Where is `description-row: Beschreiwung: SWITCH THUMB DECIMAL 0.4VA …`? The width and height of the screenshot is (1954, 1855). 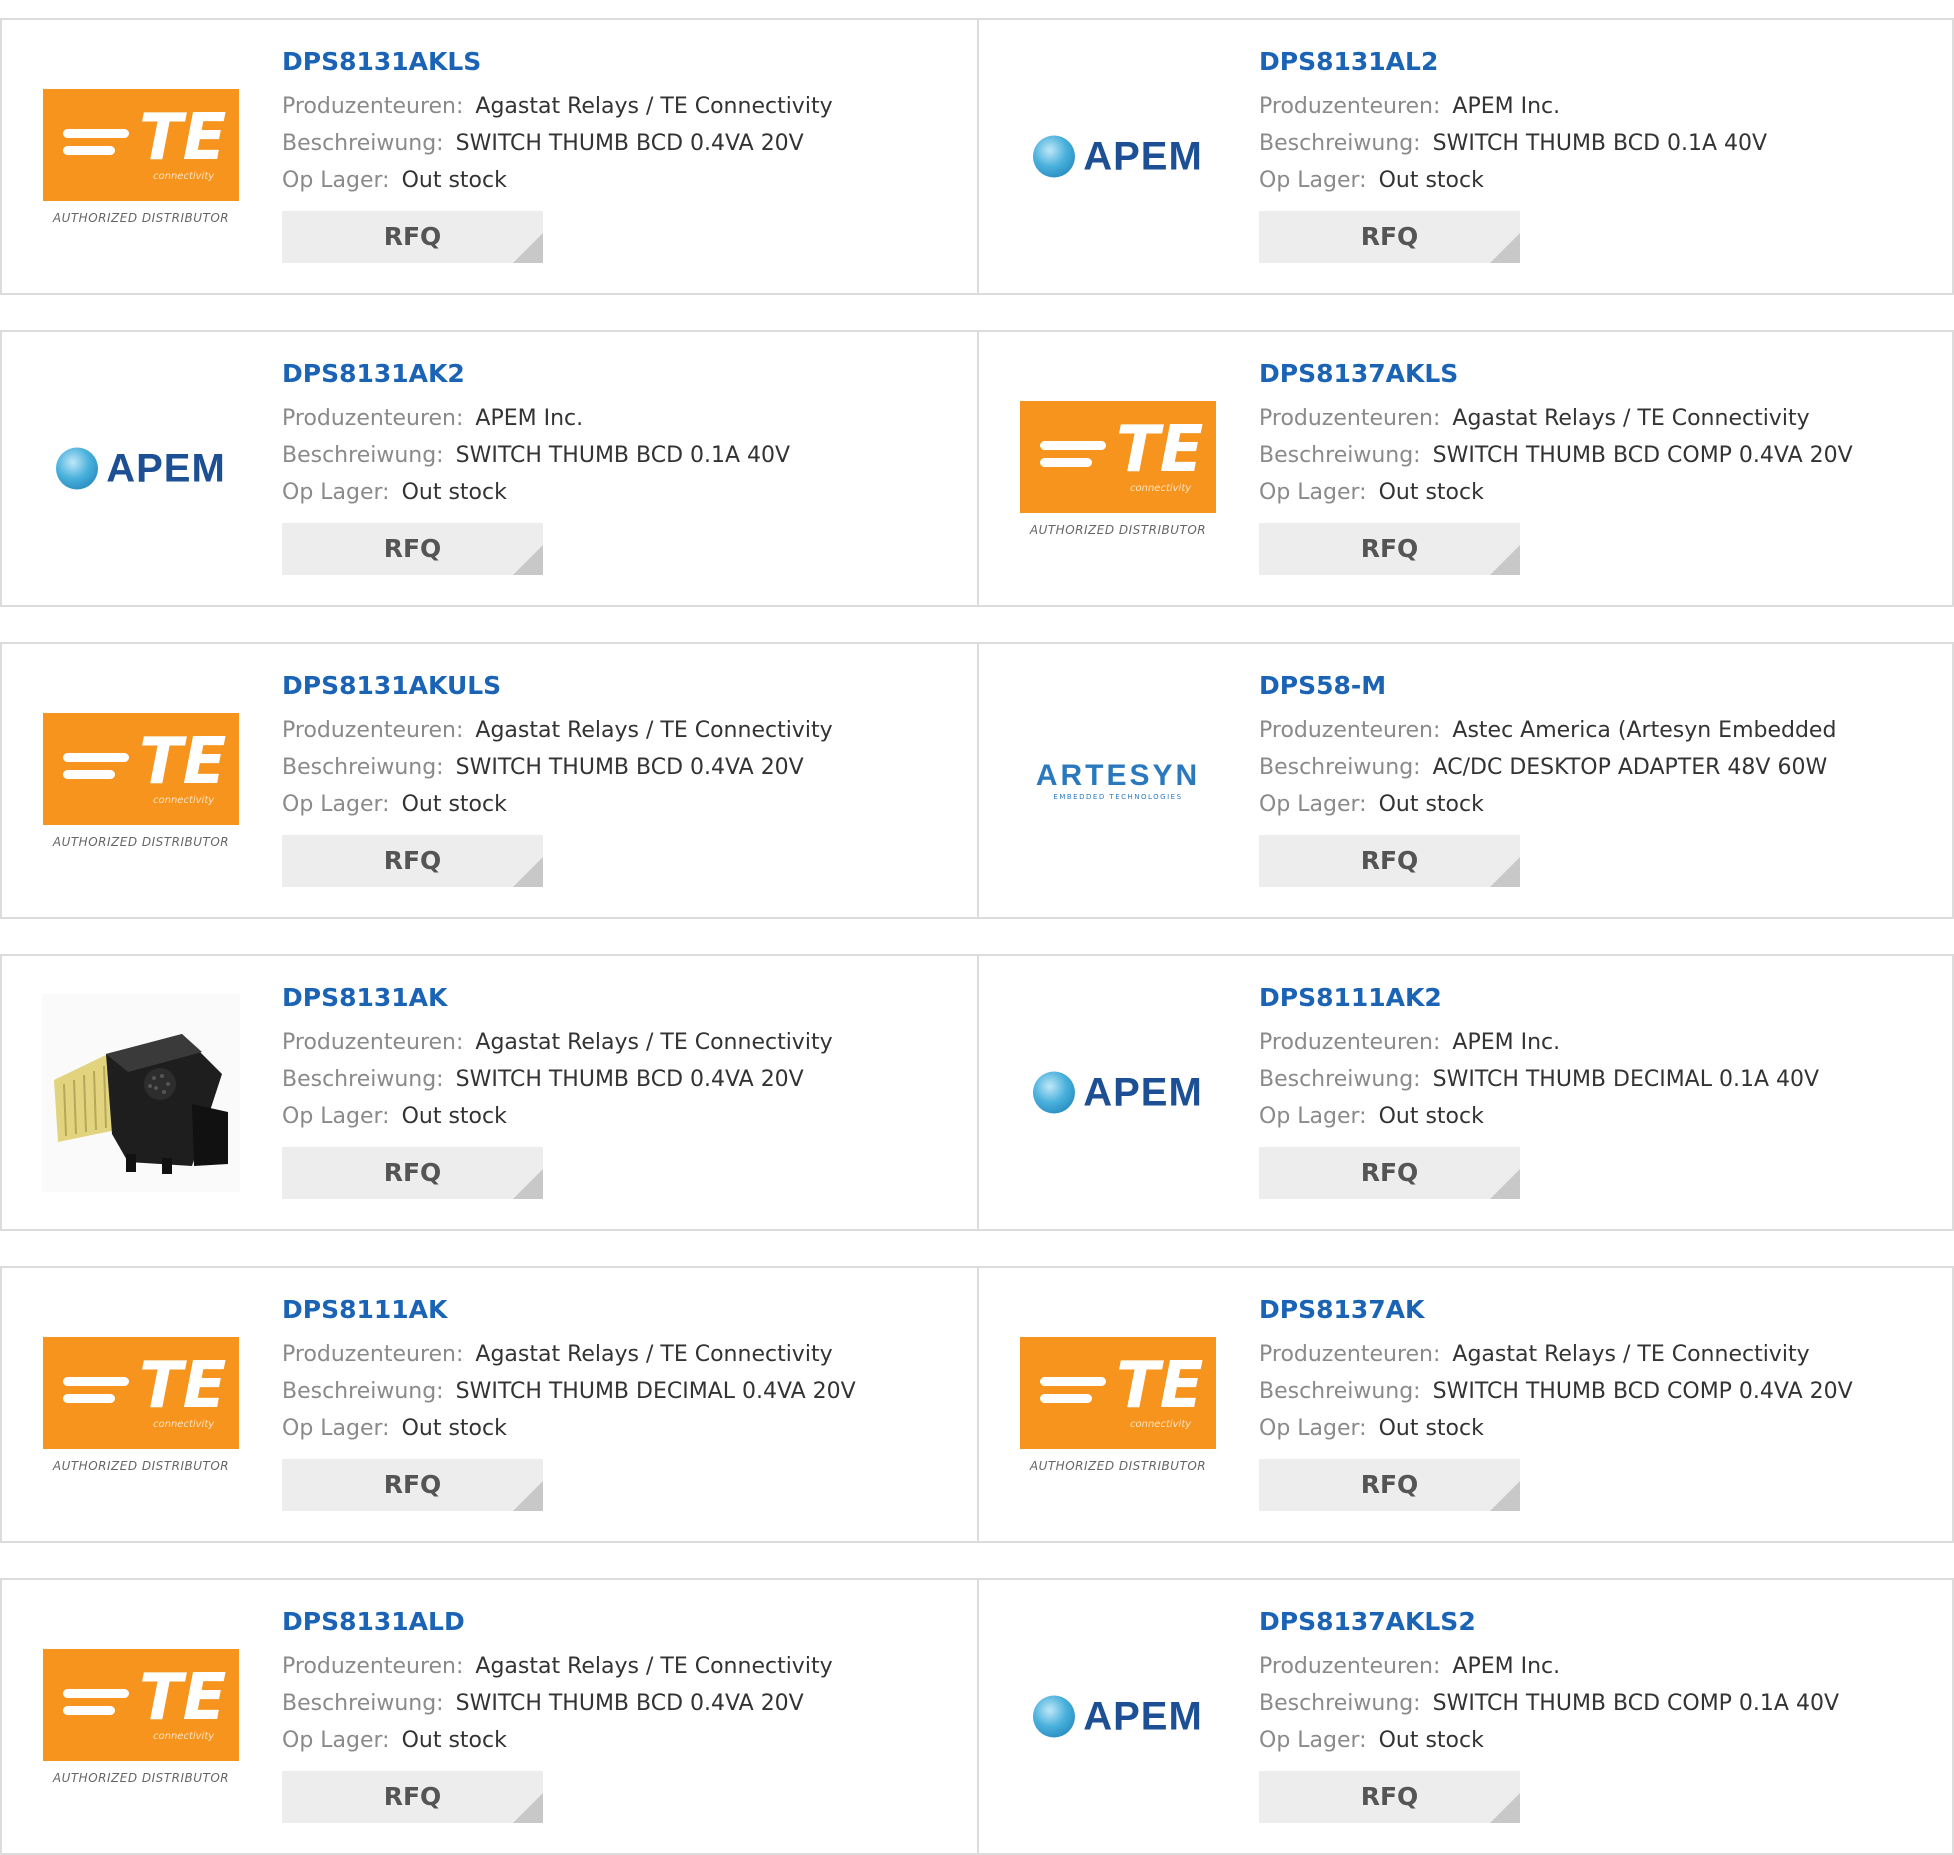 description-row: Beschreiwung: SWITCH THUMB DECIMAL 0.4VA … is located at coordinates (624, 1391).